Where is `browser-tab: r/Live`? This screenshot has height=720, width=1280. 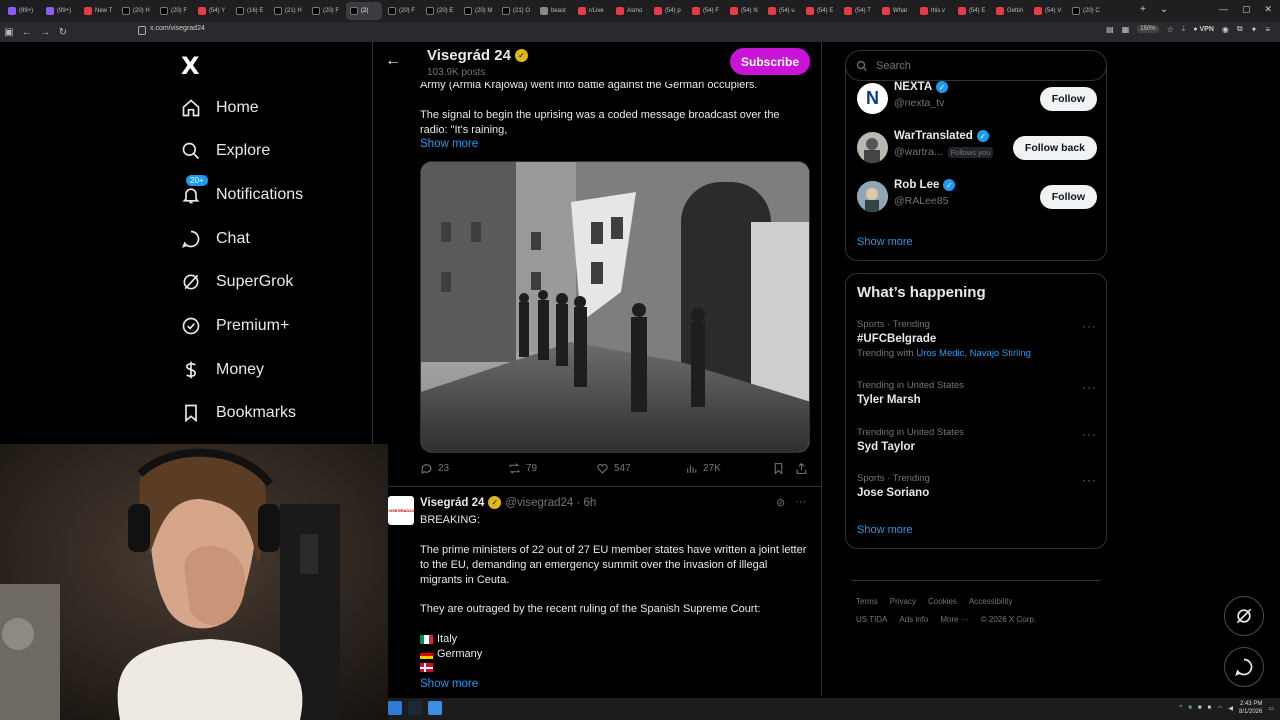 browser-tab: r/Live is located at coordinates (592, 11).